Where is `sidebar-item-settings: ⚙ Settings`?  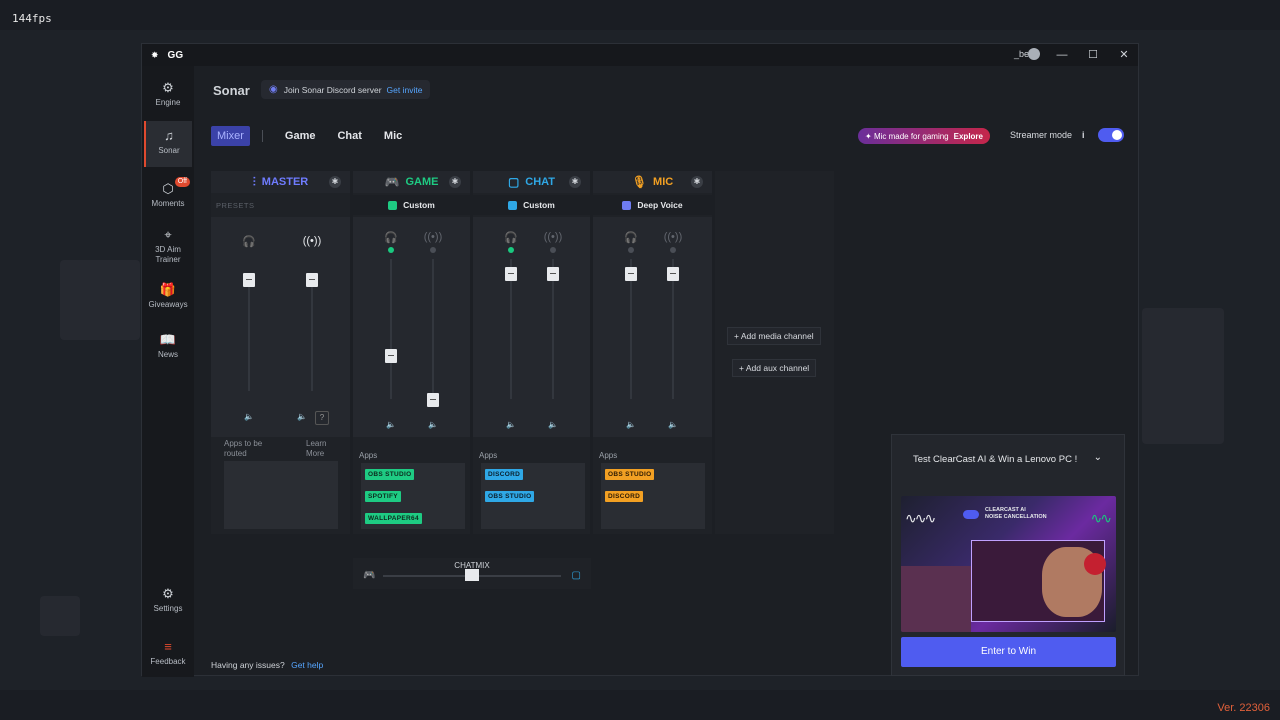
sidebar-item-settings: ⚙ Settings is located at coordinates (168, 600).